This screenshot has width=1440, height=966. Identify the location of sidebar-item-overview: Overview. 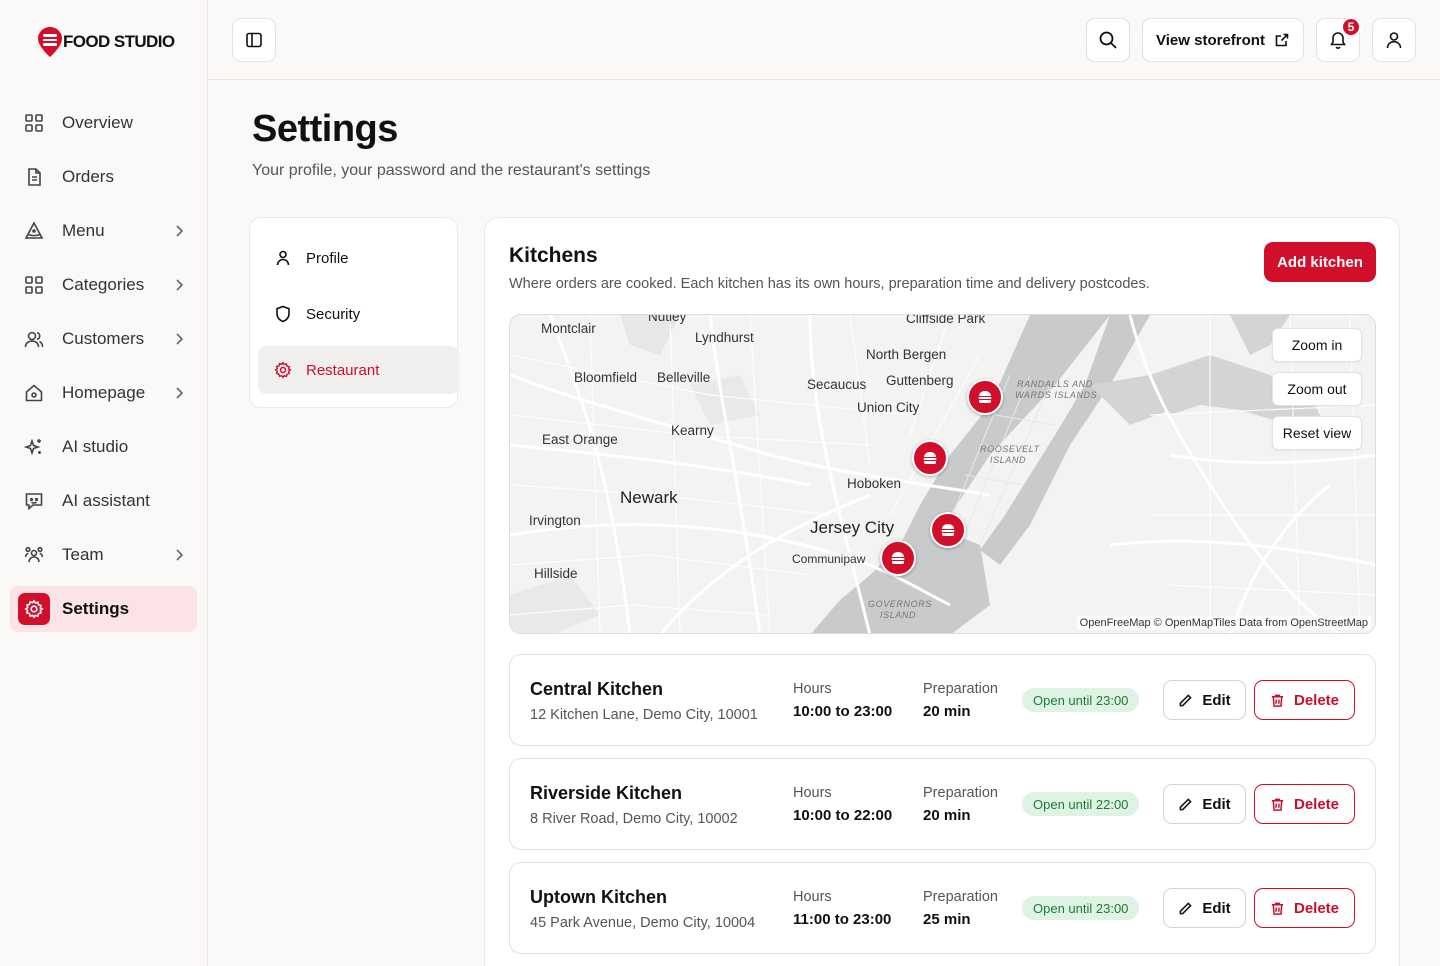
(103, 123).